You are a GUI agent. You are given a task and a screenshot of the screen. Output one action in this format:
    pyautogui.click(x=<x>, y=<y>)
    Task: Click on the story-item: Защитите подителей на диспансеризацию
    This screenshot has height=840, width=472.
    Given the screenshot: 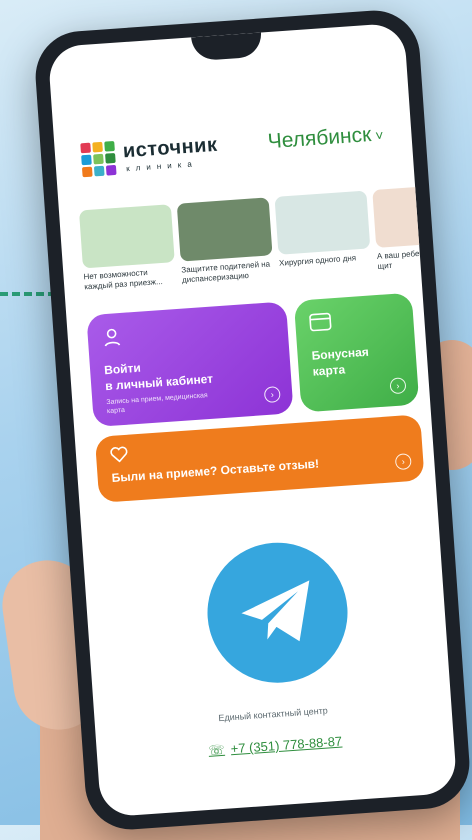 What is the action you would take?
    pyautogui.click(x=225, y=245)
    